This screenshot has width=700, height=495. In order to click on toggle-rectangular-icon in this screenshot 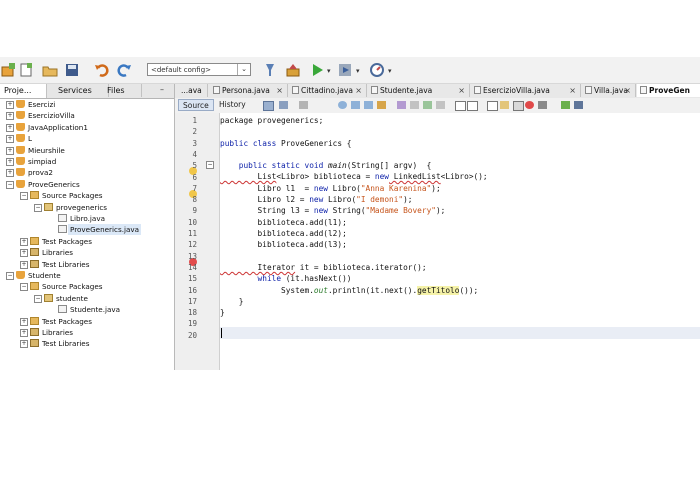, I will do `click(401, 105)`.